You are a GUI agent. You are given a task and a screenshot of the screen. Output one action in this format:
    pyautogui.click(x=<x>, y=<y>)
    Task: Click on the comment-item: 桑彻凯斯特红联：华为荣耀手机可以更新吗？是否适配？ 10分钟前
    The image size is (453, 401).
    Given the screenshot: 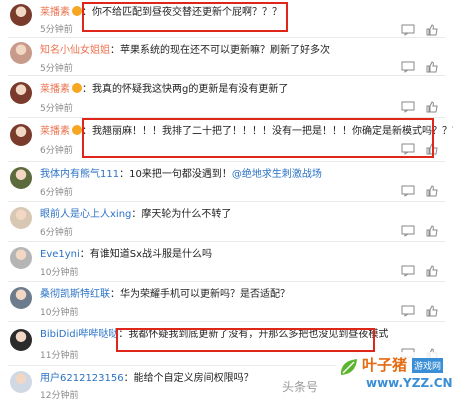 What is the action you would take?
    pyautogui.click(x=226, y=302)
    